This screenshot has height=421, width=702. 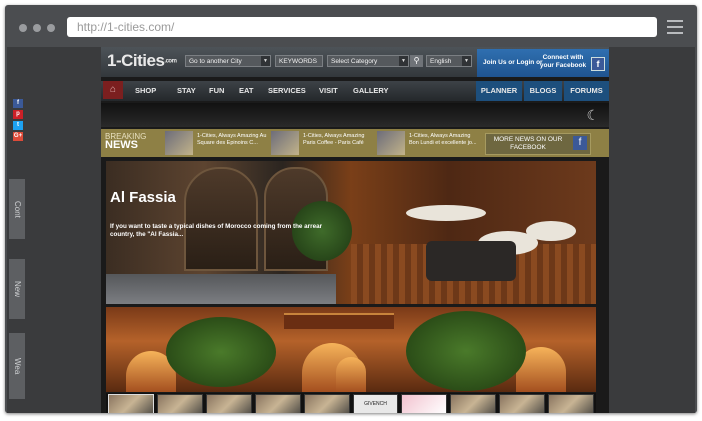 What do you see at coordinates (592, 115) in the screenshot?
I see `crescent-moon-icon: ☾` at bounding box center [592, 115].